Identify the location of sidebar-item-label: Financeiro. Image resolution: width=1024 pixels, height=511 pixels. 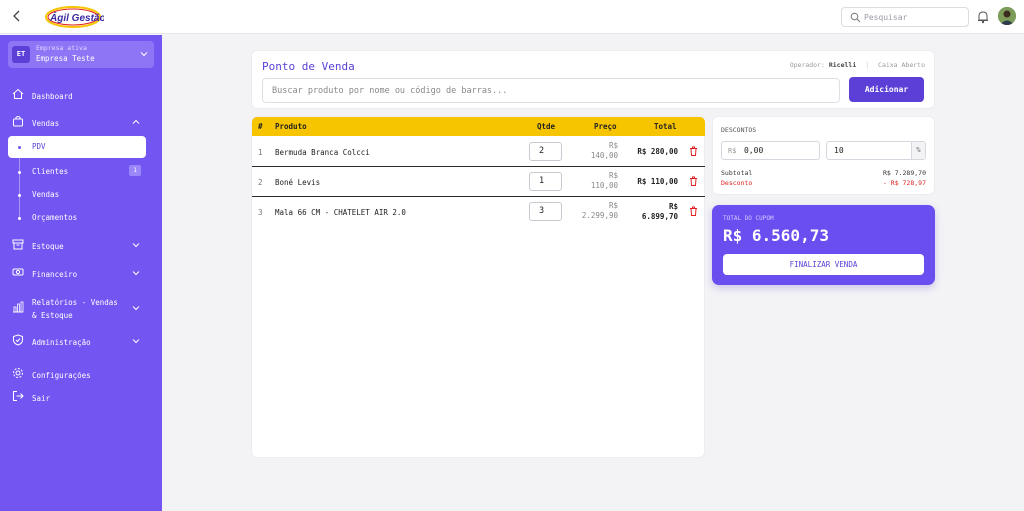
(55, 274).